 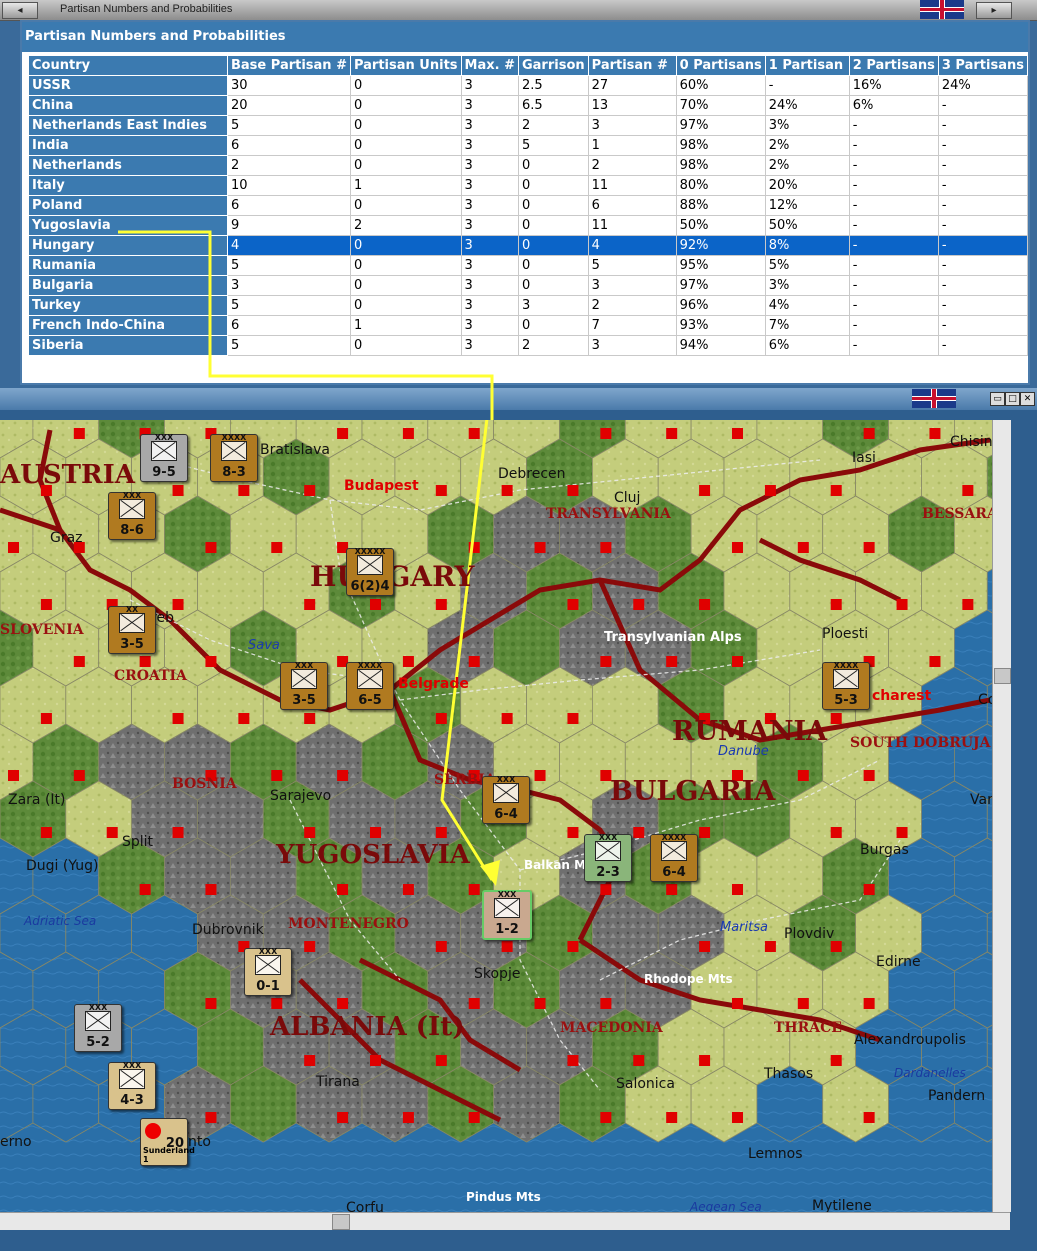 I want to click on region-label: MONTENEGRO, so click(x=348, y=924).